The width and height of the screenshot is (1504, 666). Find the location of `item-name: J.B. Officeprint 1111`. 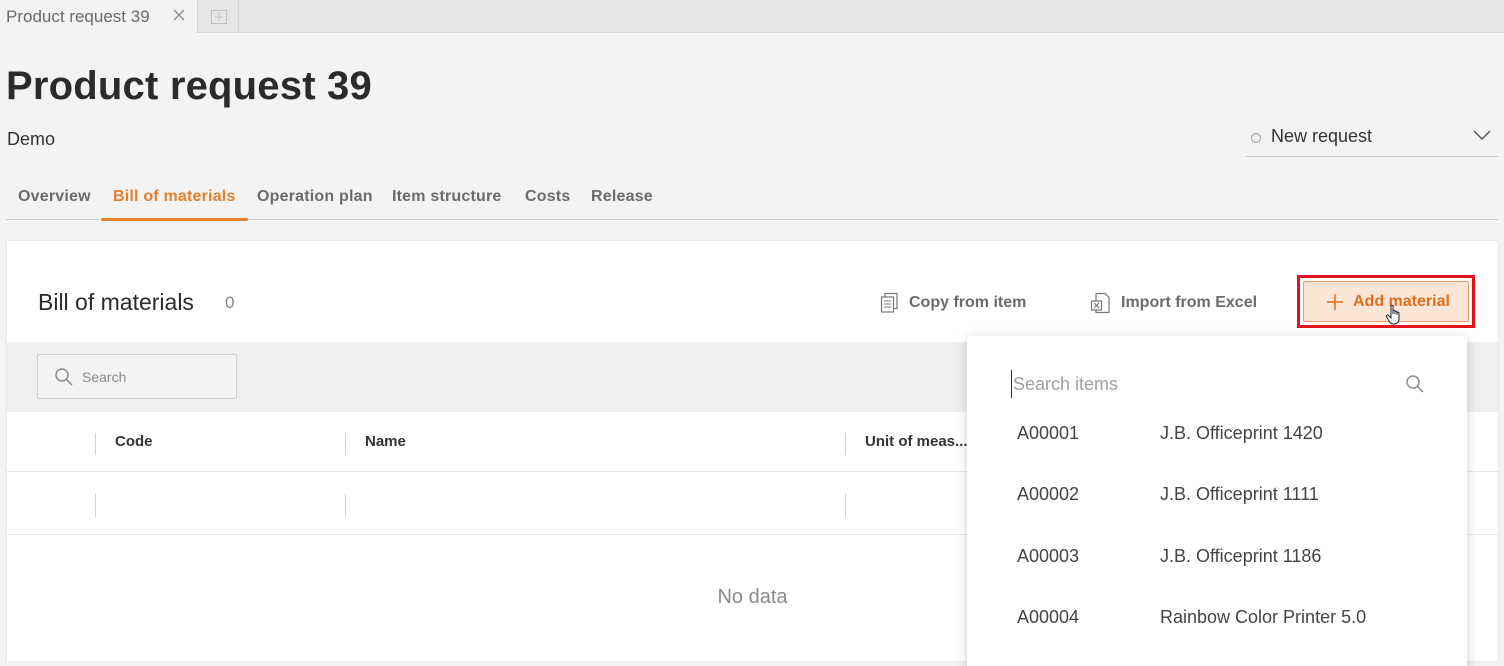

item-name: J.B. Officeprint 1111 is located at coordinates (1239, 494).